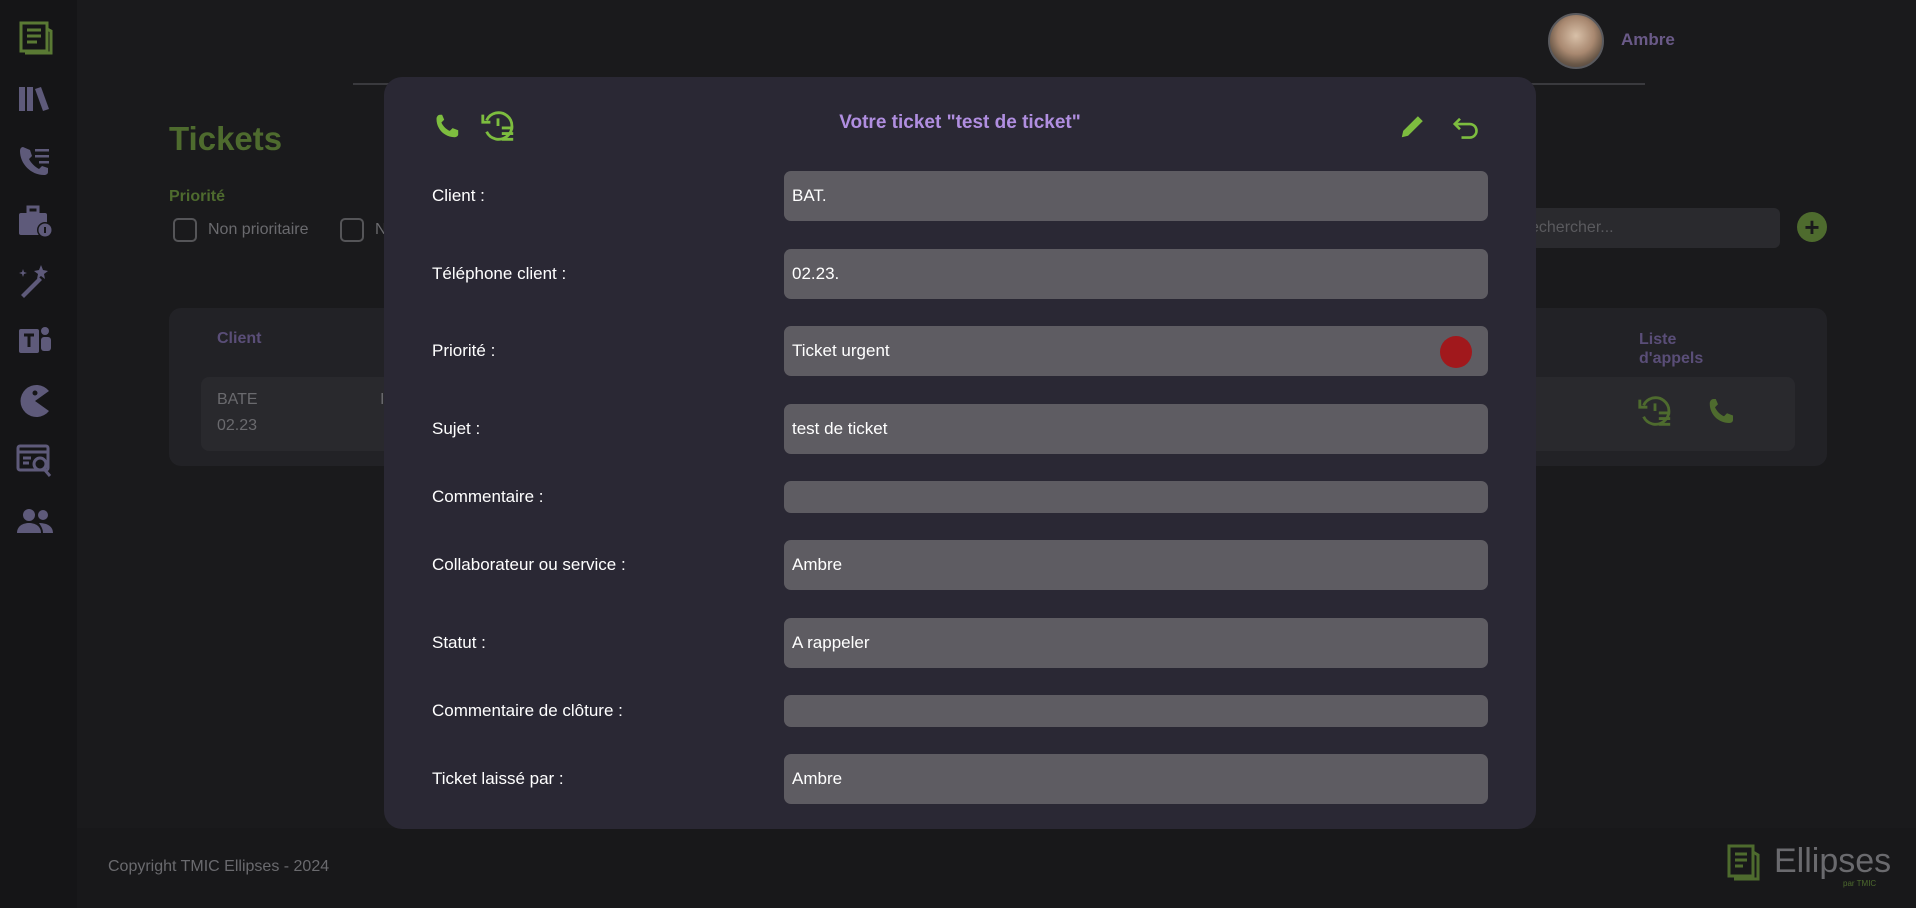  Describe the element at coordinates (35, 461) in the screenshot. I see `web-search-icon` at that location.